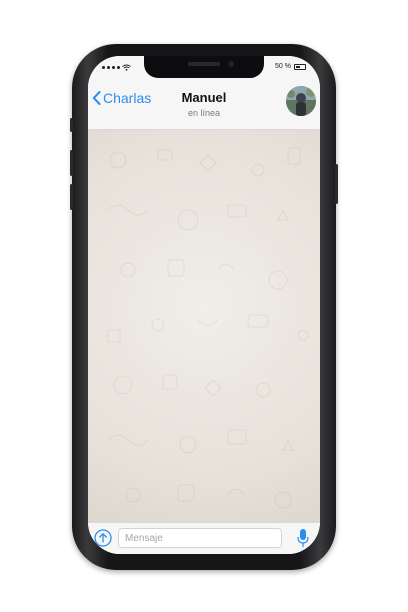 The width and height of the screenshot is (408, 612). I want to click on signal-indicator, so click(116, 67).